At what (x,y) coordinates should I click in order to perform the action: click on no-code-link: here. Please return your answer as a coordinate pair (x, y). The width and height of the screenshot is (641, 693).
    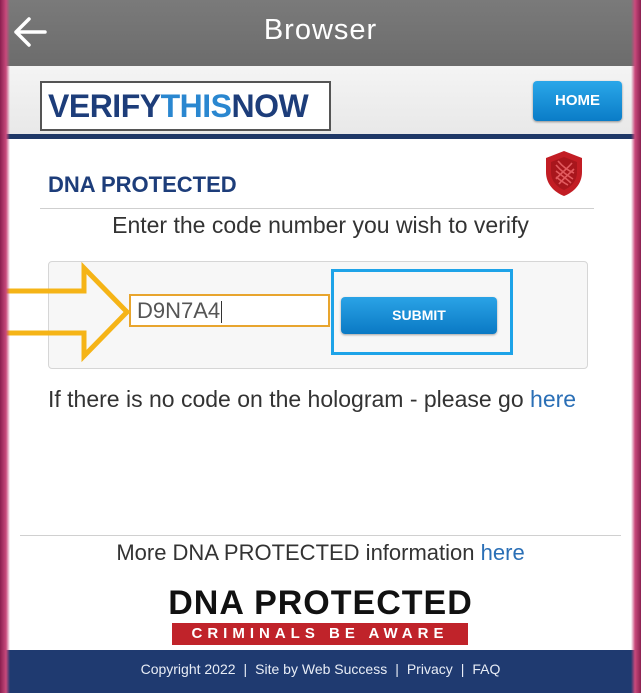
    Looking at the image, I should click on (553, 399).